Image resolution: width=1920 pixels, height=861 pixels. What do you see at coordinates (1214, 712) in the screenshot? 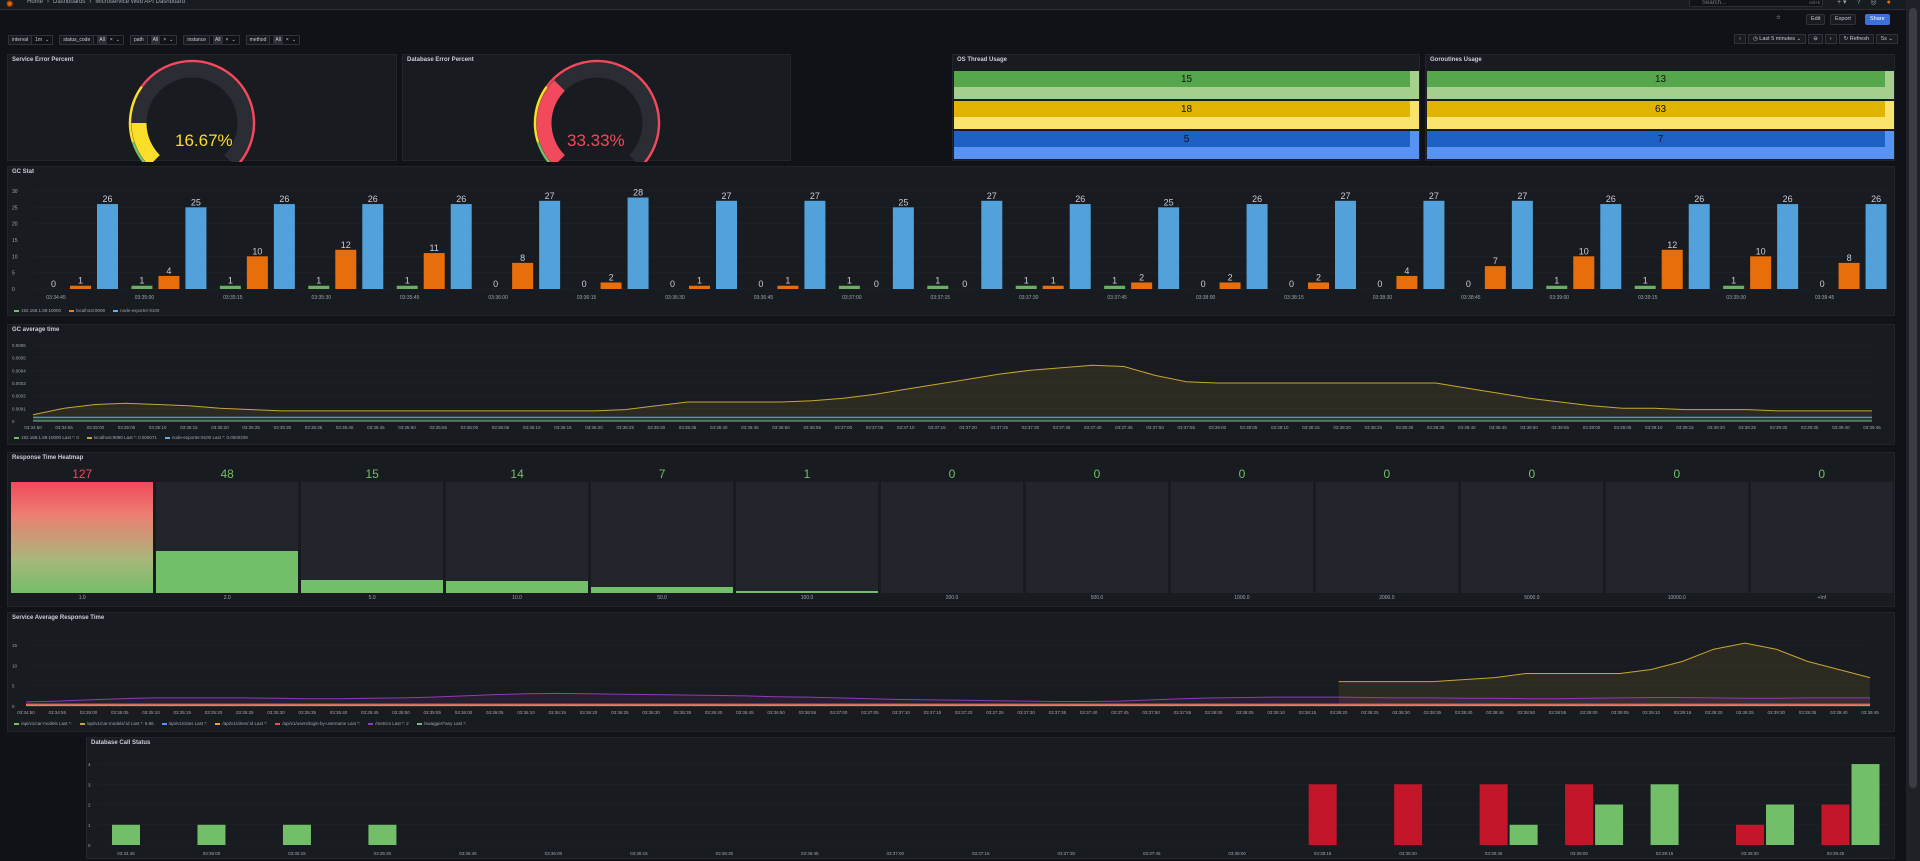
I see `x-tick-label: 03:38:00` at bounding box center [1214, 712].